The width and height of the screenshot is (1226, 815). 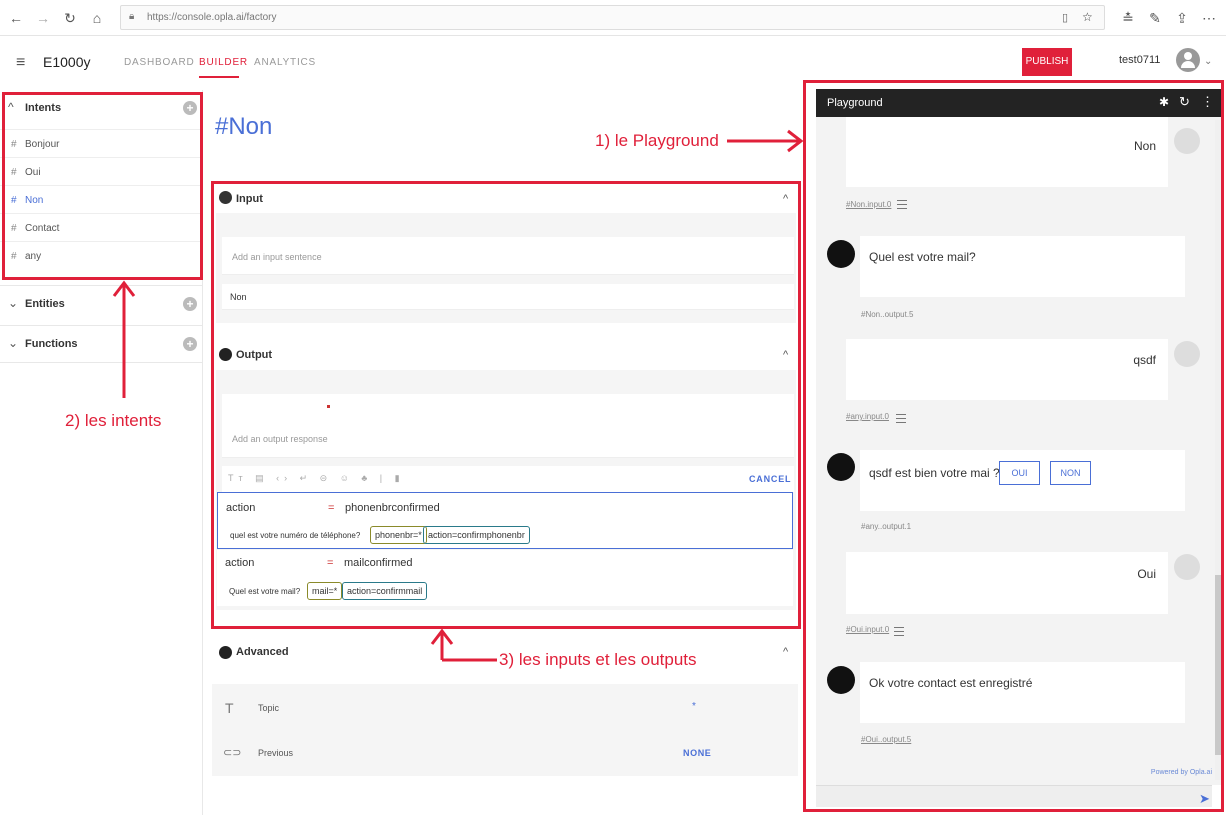 What do you see at coordinates (657, 140) in the screenshot?
I see `annotation-playground: 1) le Playground` at bounding box center [657, 140].